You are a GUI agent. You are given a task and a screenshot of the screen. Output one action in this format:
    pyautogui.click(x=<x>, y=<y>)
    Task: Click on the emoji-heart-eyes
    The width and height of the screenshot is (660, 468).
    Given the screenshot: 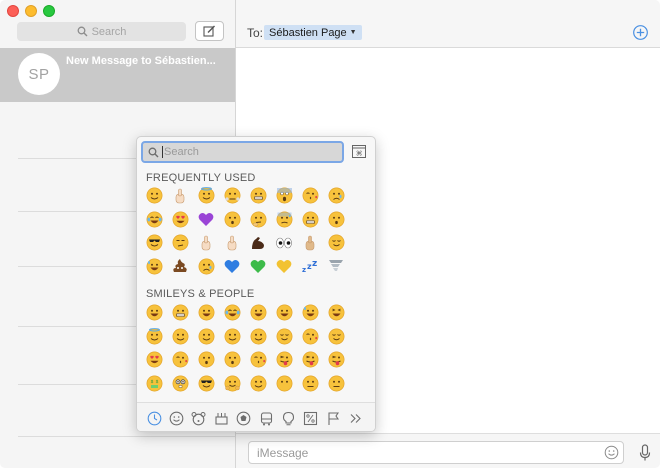 What is the action you would take?
    pyautogui.click(x=180, y=220)
    